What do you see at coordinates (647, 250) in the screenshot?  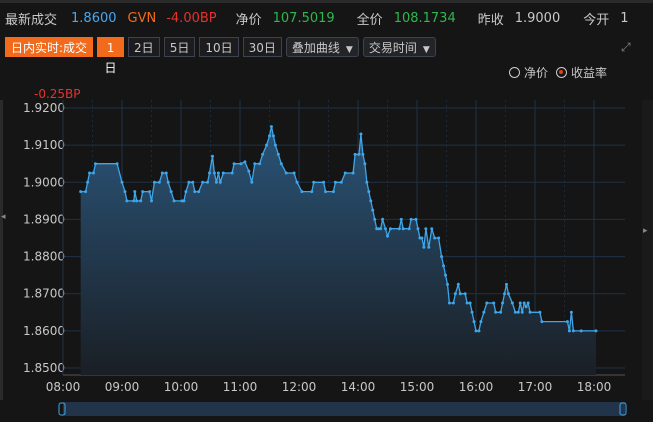 I see `right-panel-edge` at bounding box center [647, 250].